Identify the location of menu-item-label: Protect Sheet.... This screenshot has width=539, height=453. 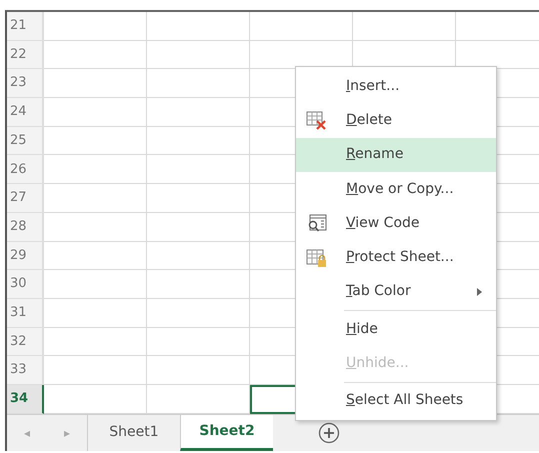
(400, 258).